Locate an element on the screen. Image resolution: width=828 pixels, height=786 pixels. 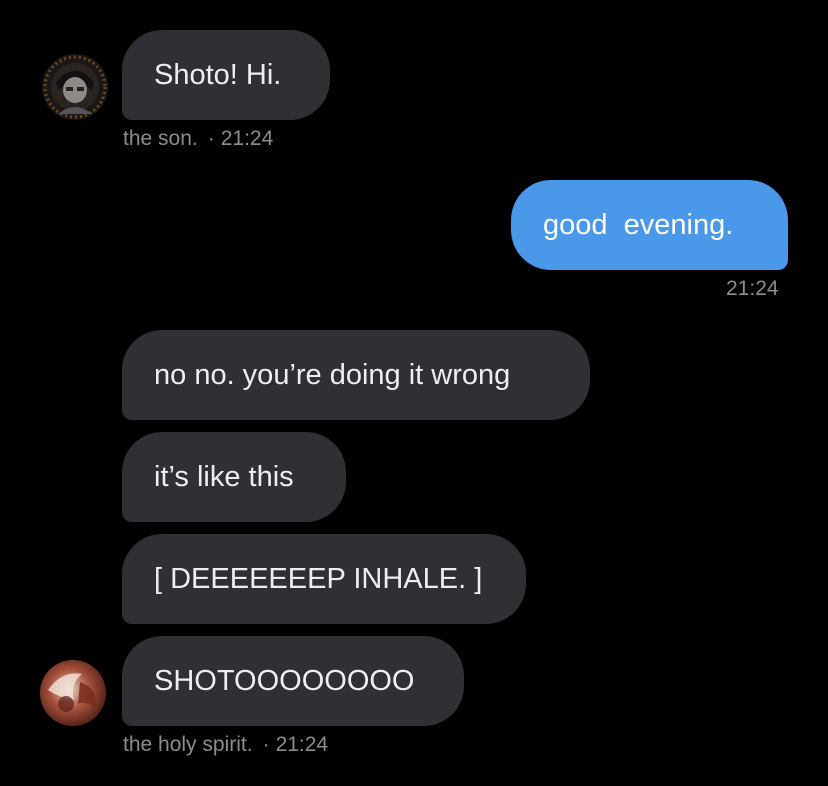
message-meta-first: the son. · 21:24 is located at coordinates (198, 139).